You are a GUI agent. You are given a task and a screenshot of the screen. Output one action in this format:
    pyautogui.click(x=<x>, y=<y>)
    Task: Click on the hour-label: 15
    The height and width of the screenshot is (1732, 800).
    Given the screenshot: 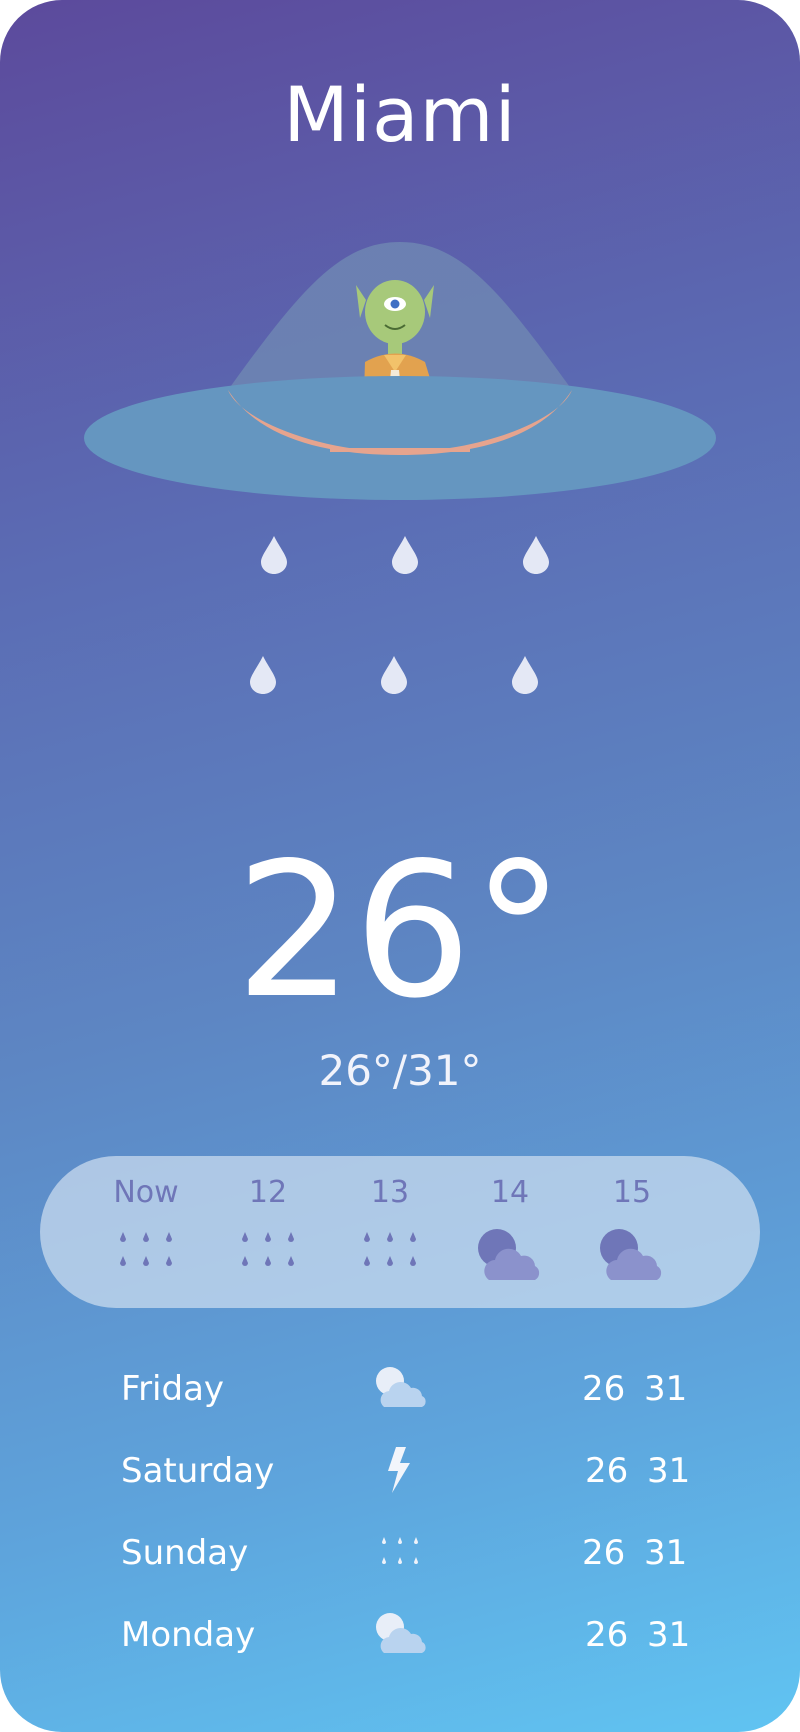 What is the action you would take?
    pyautogui.click(x=632, y=1192)
    